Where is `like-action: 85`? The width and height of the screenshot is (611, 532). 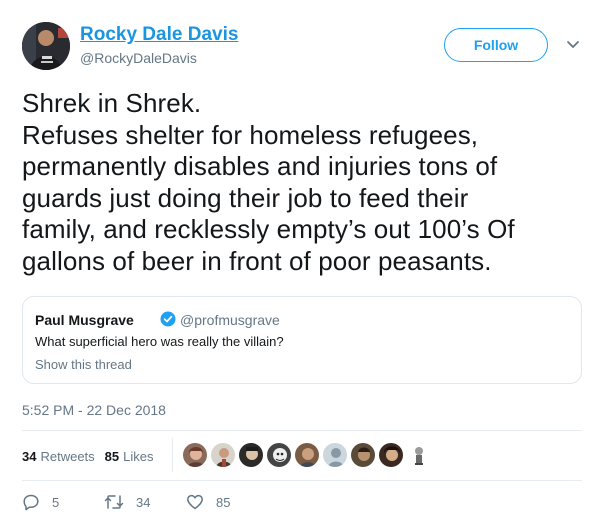
like-action: 85 is located at coordinates (208, 502).